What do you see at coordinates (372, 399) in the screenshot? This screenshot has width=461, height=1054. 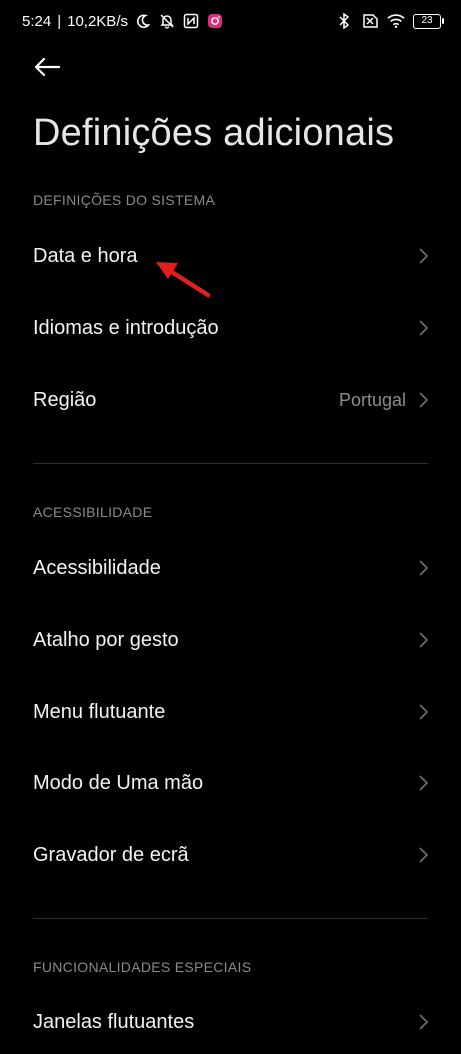 I see `region-value: Portugal` at bounding box center [372, 399].